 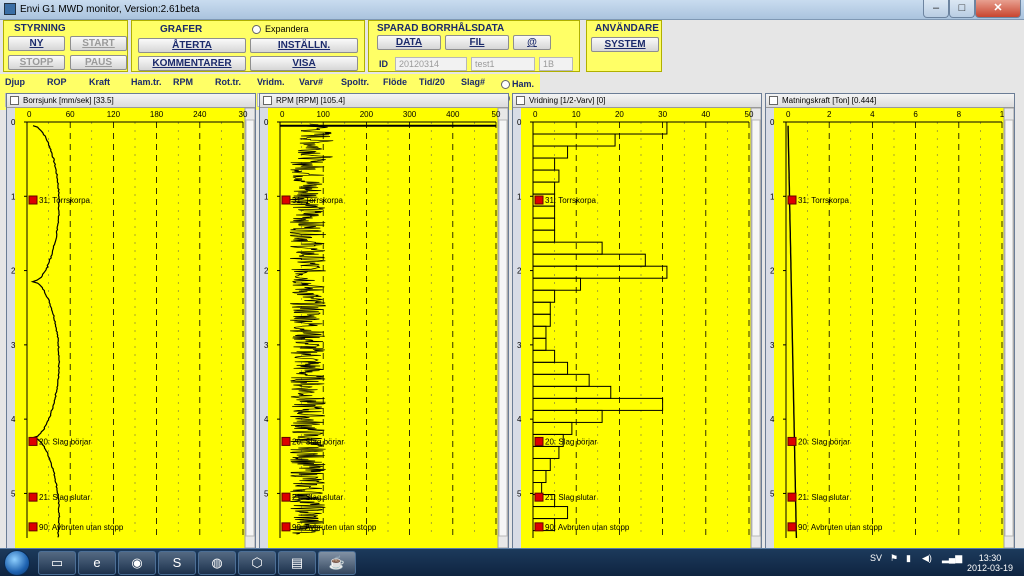 I want to click on short-field: 1B, so click(x=556, y=64).